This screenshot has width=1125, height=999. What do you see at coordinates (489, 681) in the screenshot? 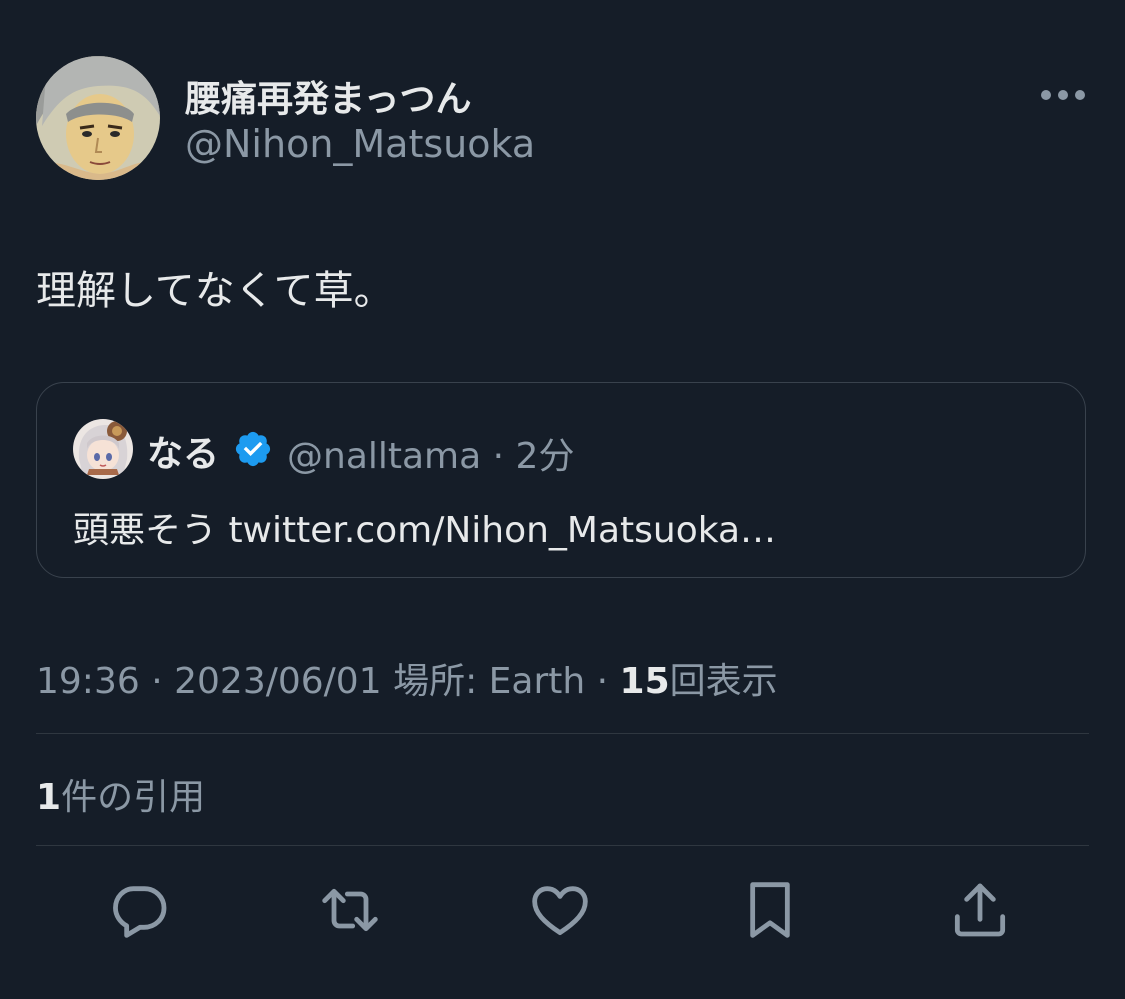
I see `tweet-location: 場所: Earth` at bounding box center [489, 681].